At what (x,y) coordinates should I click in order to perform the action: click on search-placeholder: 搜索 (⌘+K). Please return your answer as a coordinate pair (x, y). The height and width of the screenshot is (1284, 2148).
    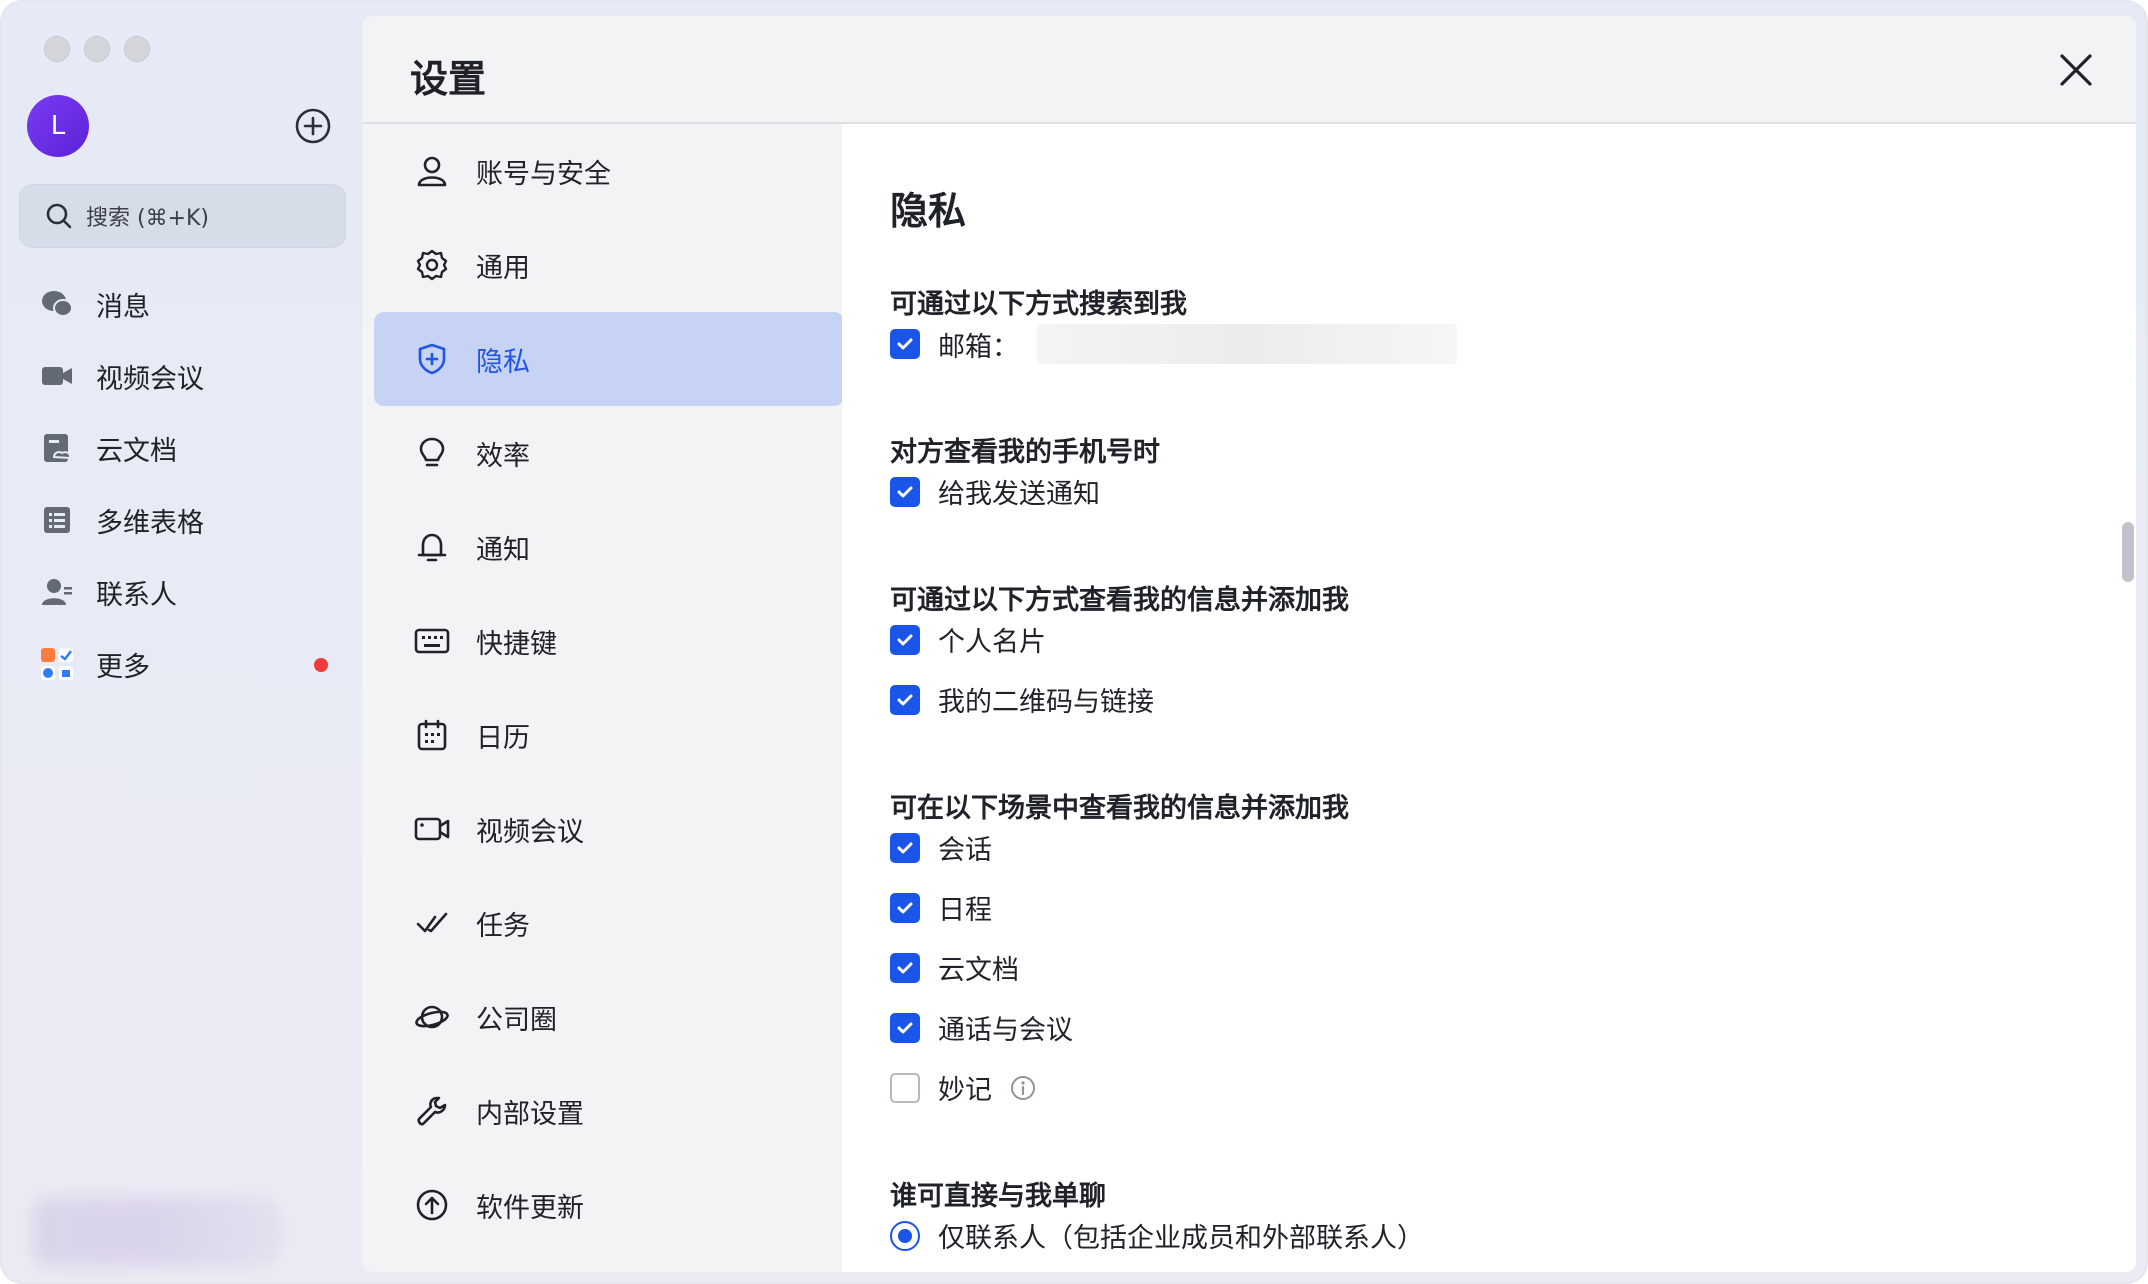
    Looking at the image, I should click on (148, 218).